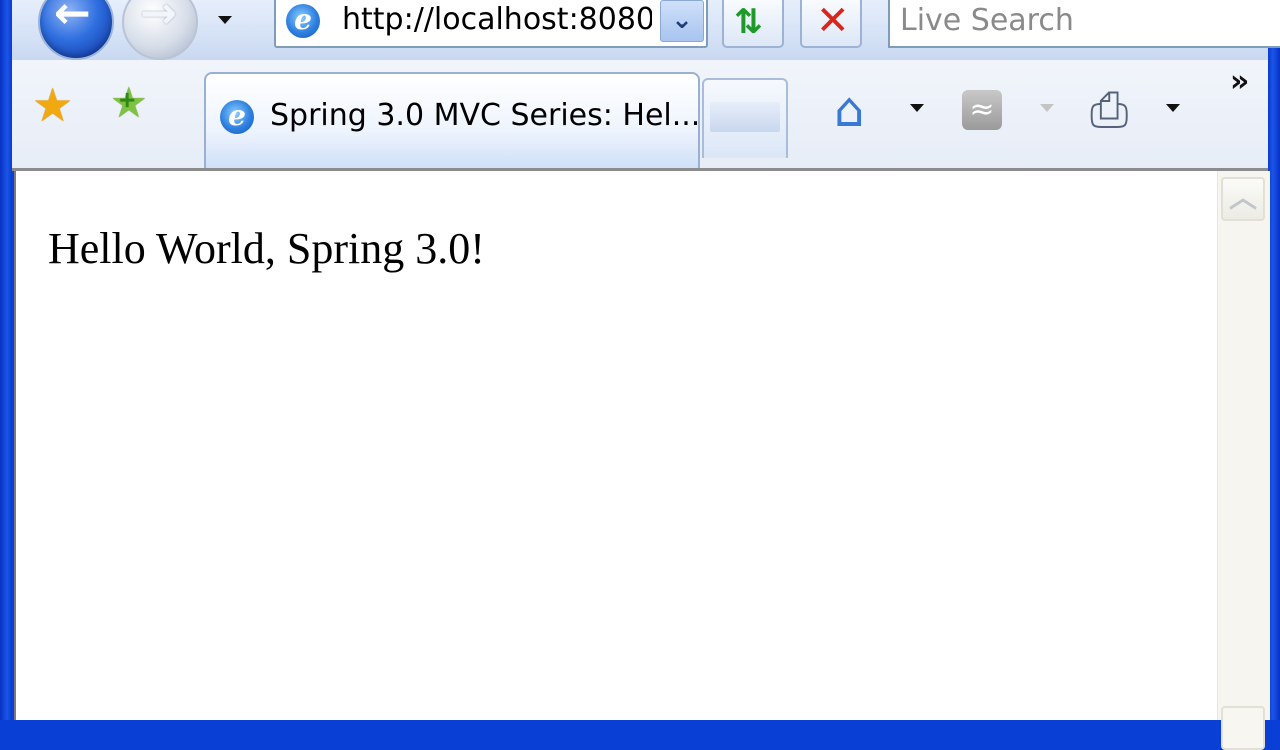 The image size is (1280, 750). What do you see at coordinates (1243, 460) in the screenshot?
I see `vertical-scrollbar: ︿` at bounding box center [1243, 460].